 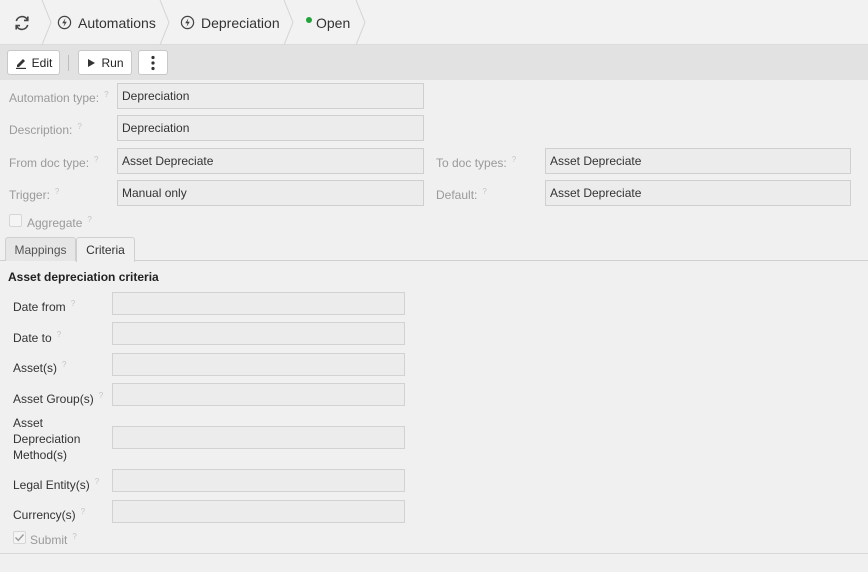 I want to click on submit-label: Submit?, so click(x=53, y=539).